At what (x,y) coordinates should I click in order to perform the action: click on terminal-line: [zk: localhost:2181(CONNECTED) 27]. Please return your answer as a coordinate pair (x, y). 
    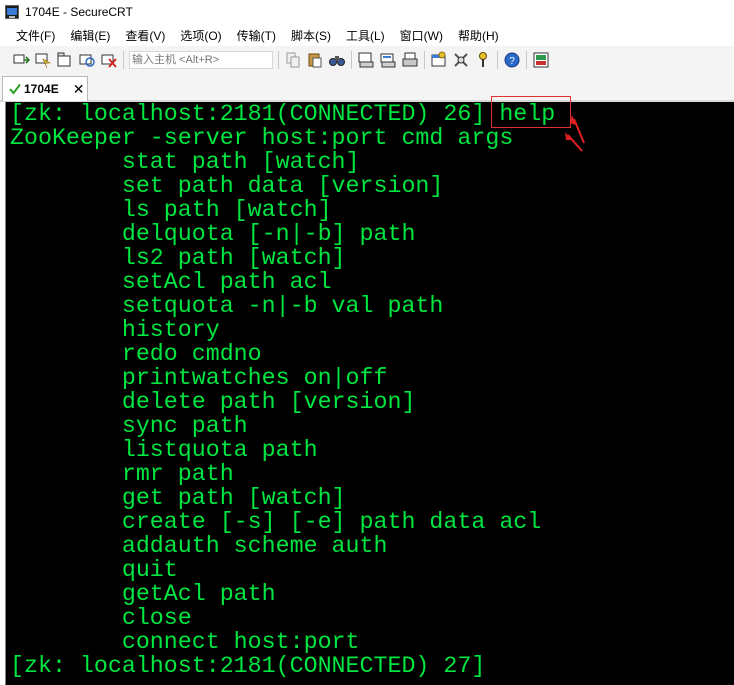
    Looking at the image, I should click on (248, 666).